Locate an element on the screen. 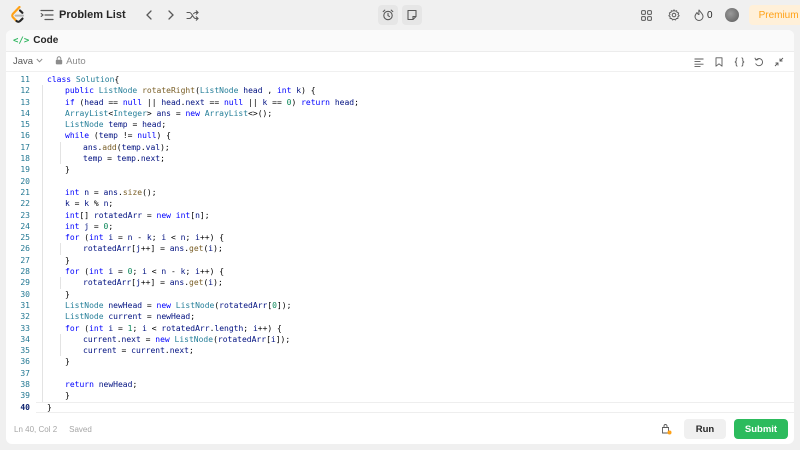  code-line: 40} is located at coordinates (400, 407).